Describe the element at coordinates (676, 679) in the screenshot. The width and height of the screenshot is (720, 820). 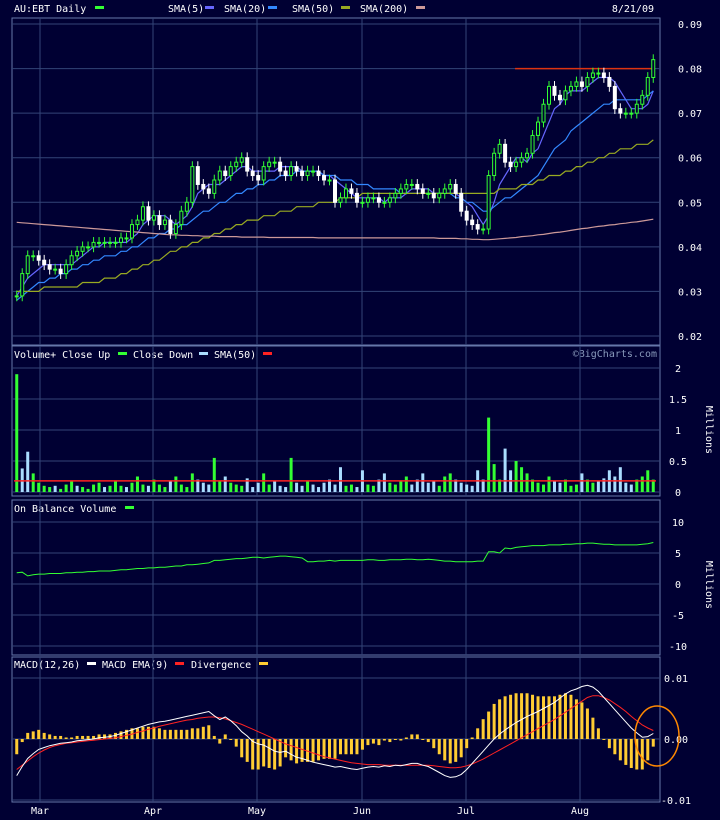
I see `macd-tick-label: 0.01` at that location.